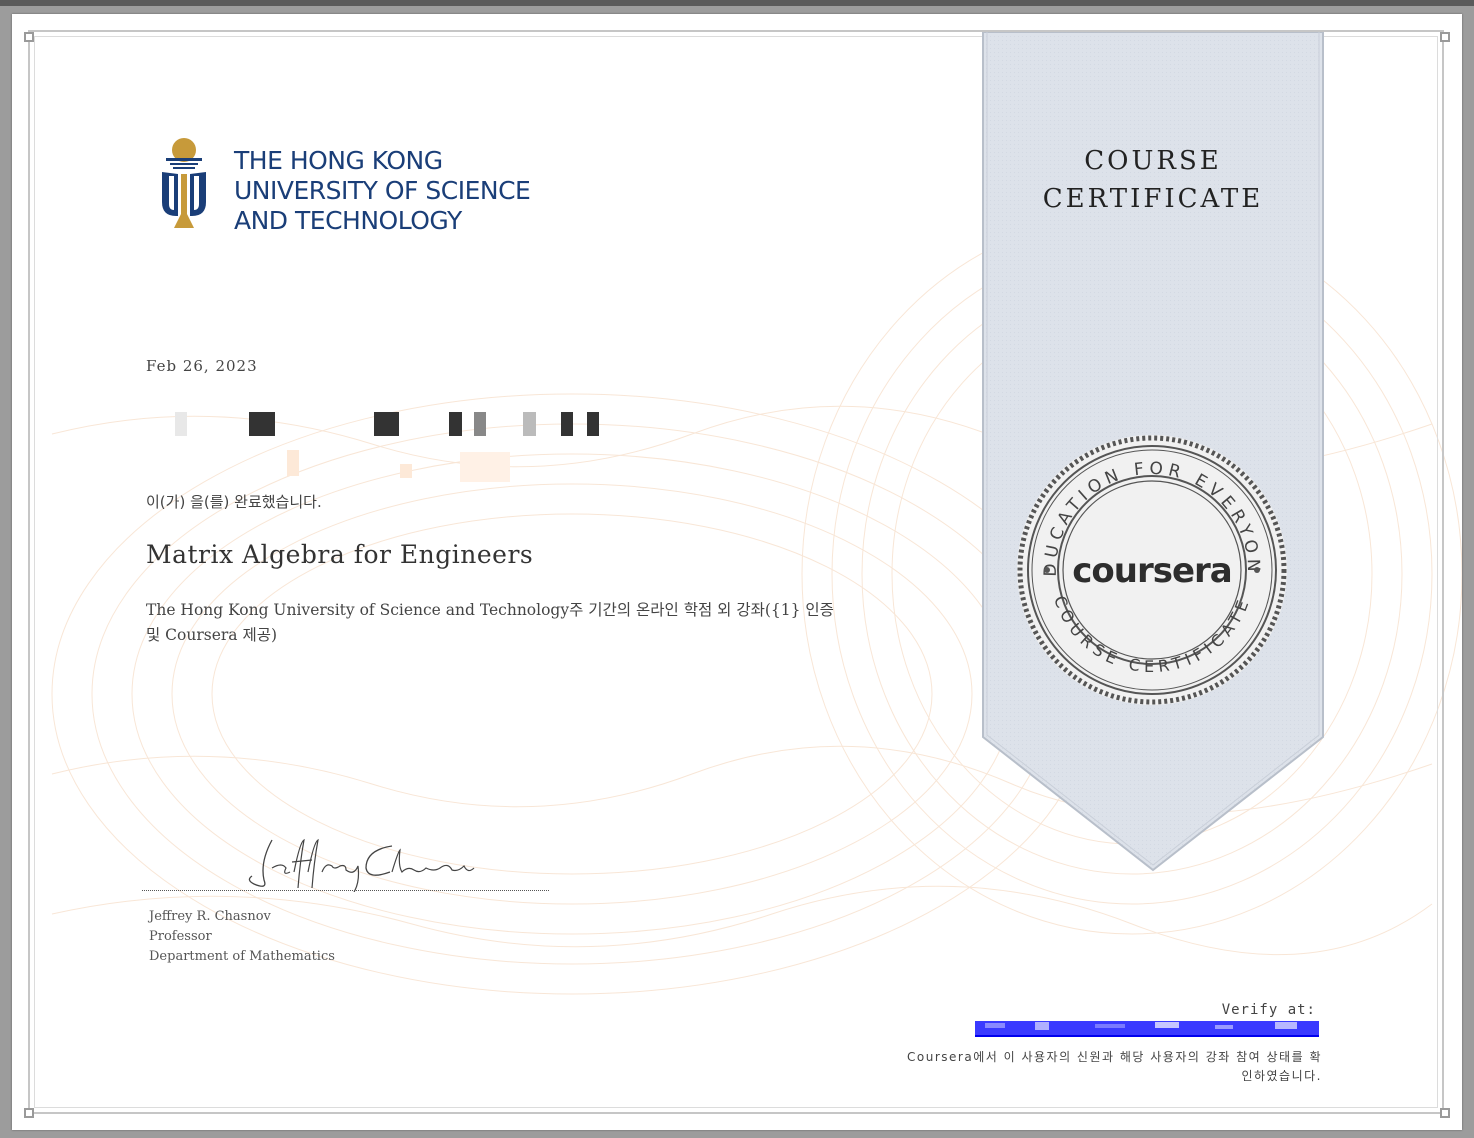  I want to click on completion-statement: 이(가) 을(를) 완료했습니다., so click(234, 502).